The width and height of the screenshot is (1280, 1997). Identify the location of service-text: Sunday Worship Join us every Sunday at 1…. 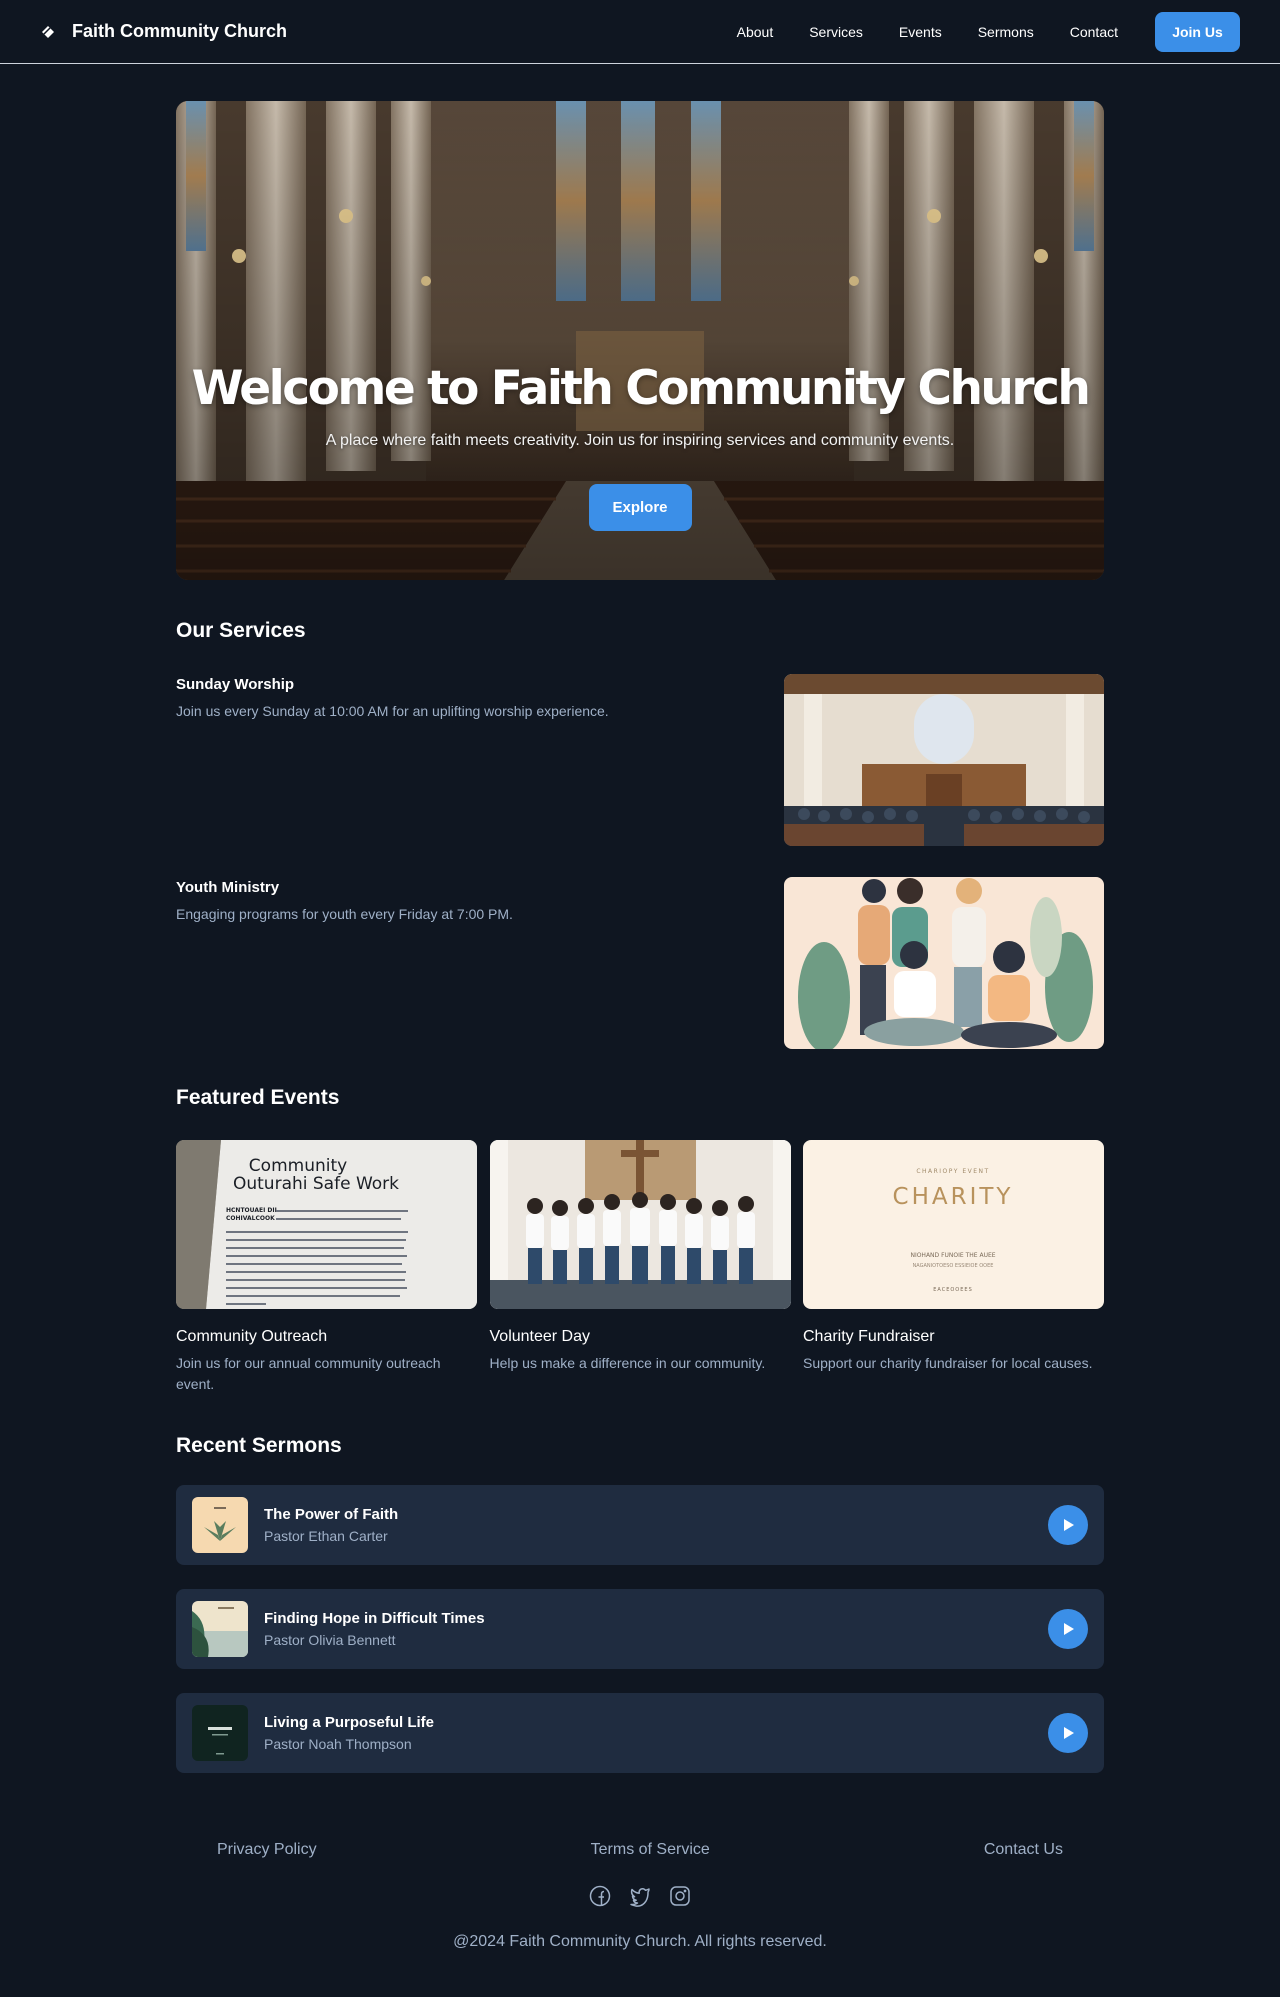
(392, 760).